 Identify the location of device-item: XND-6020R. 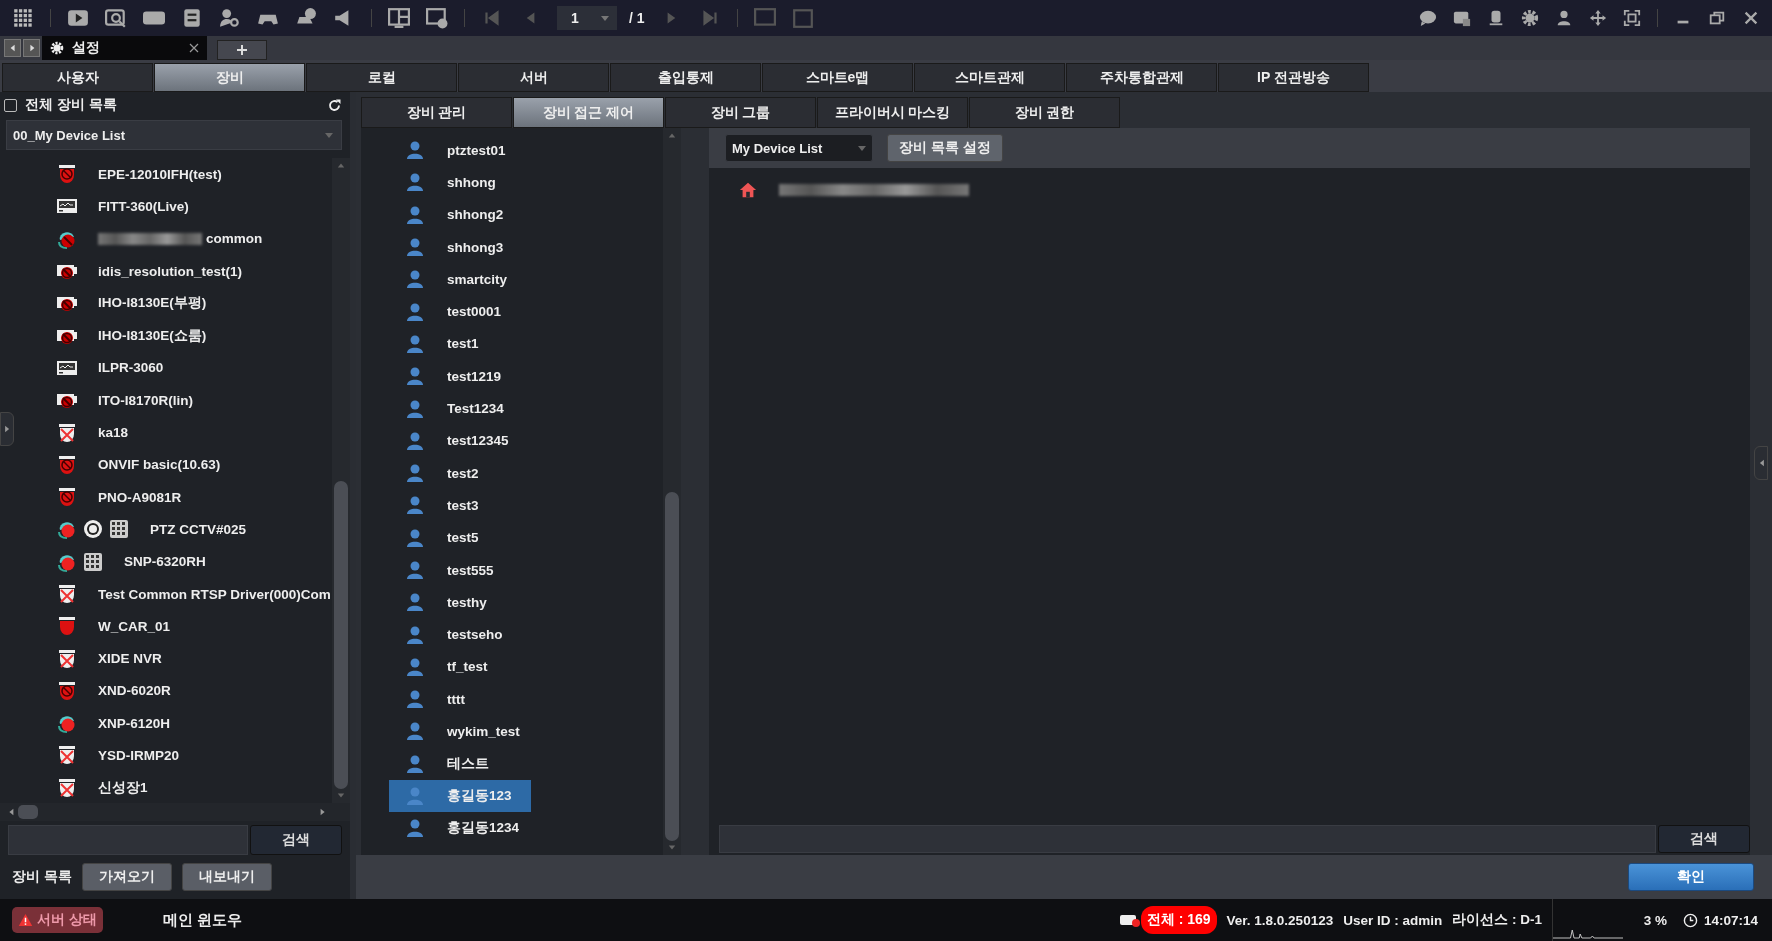
(194, 691).